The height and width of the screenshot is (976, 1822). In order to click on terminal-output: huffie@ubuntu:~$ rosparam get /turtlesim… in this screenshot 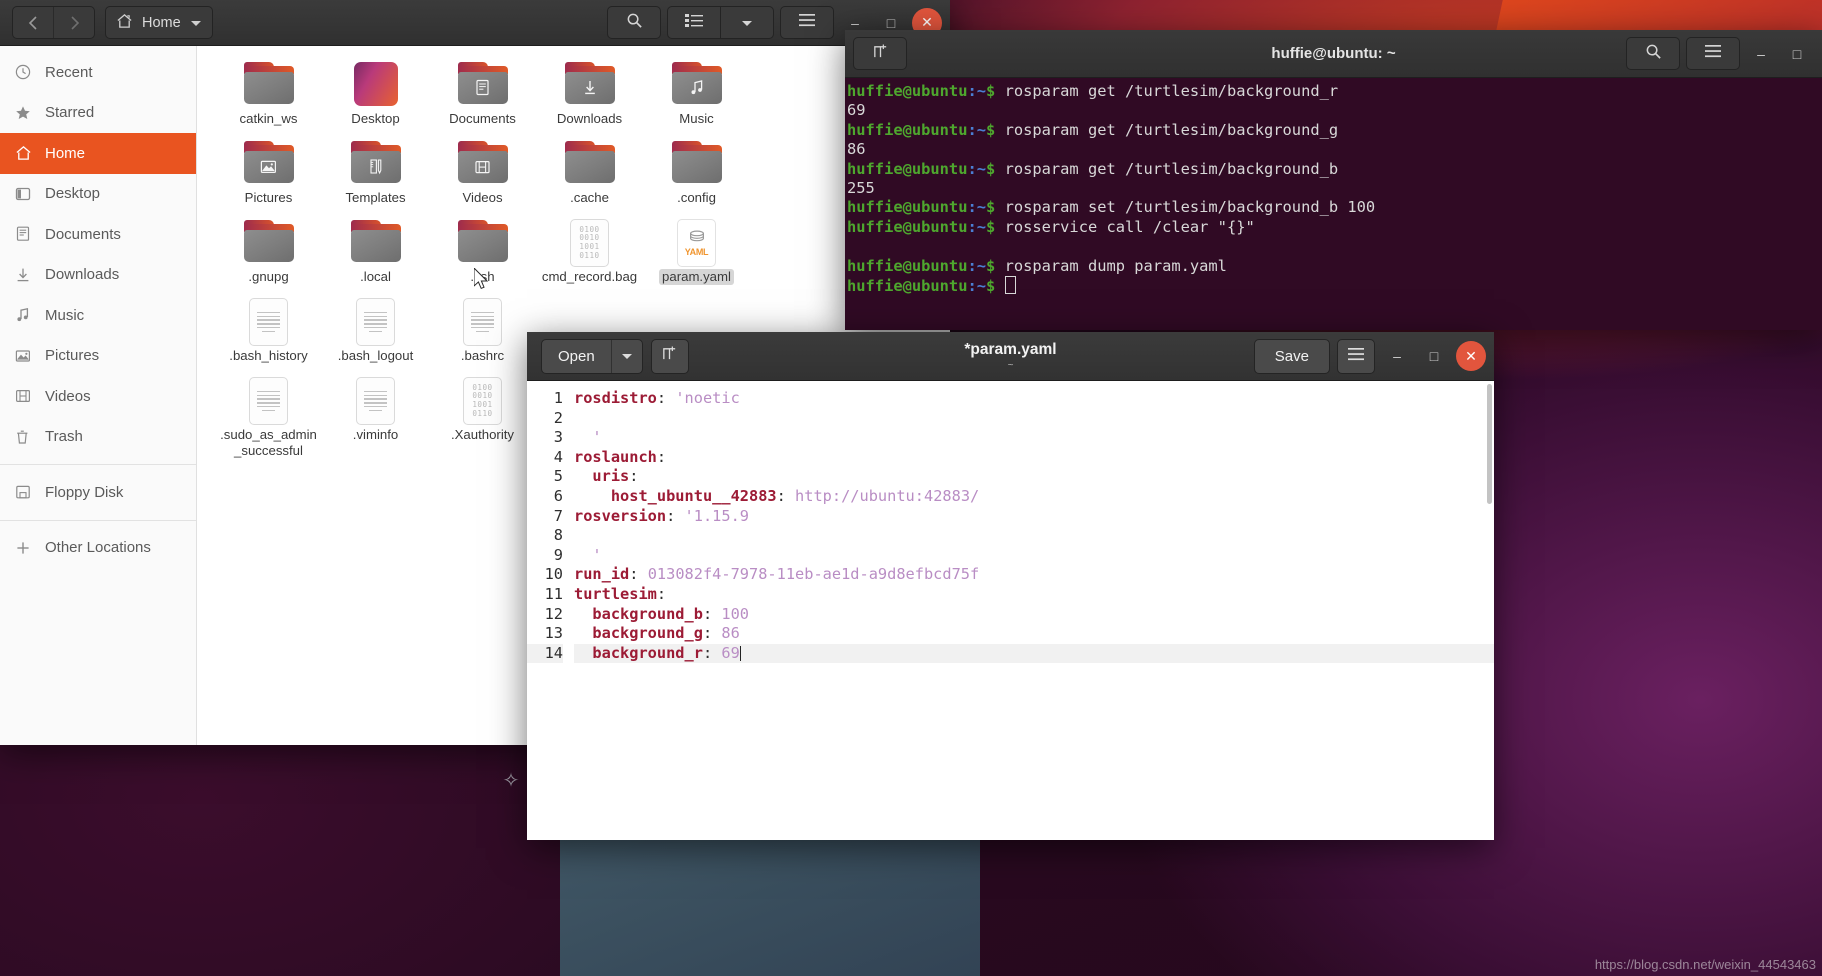, I will do `click(1333, 204)`.